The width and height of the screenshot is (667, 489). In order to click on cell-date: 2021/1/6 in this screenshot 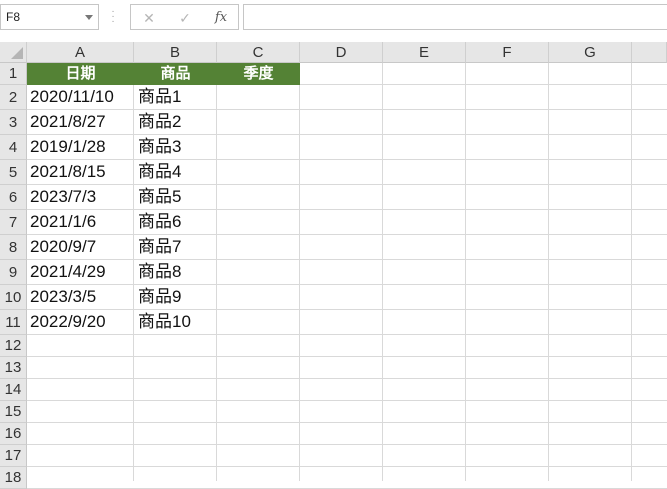, I will do `click(81, 222)`.